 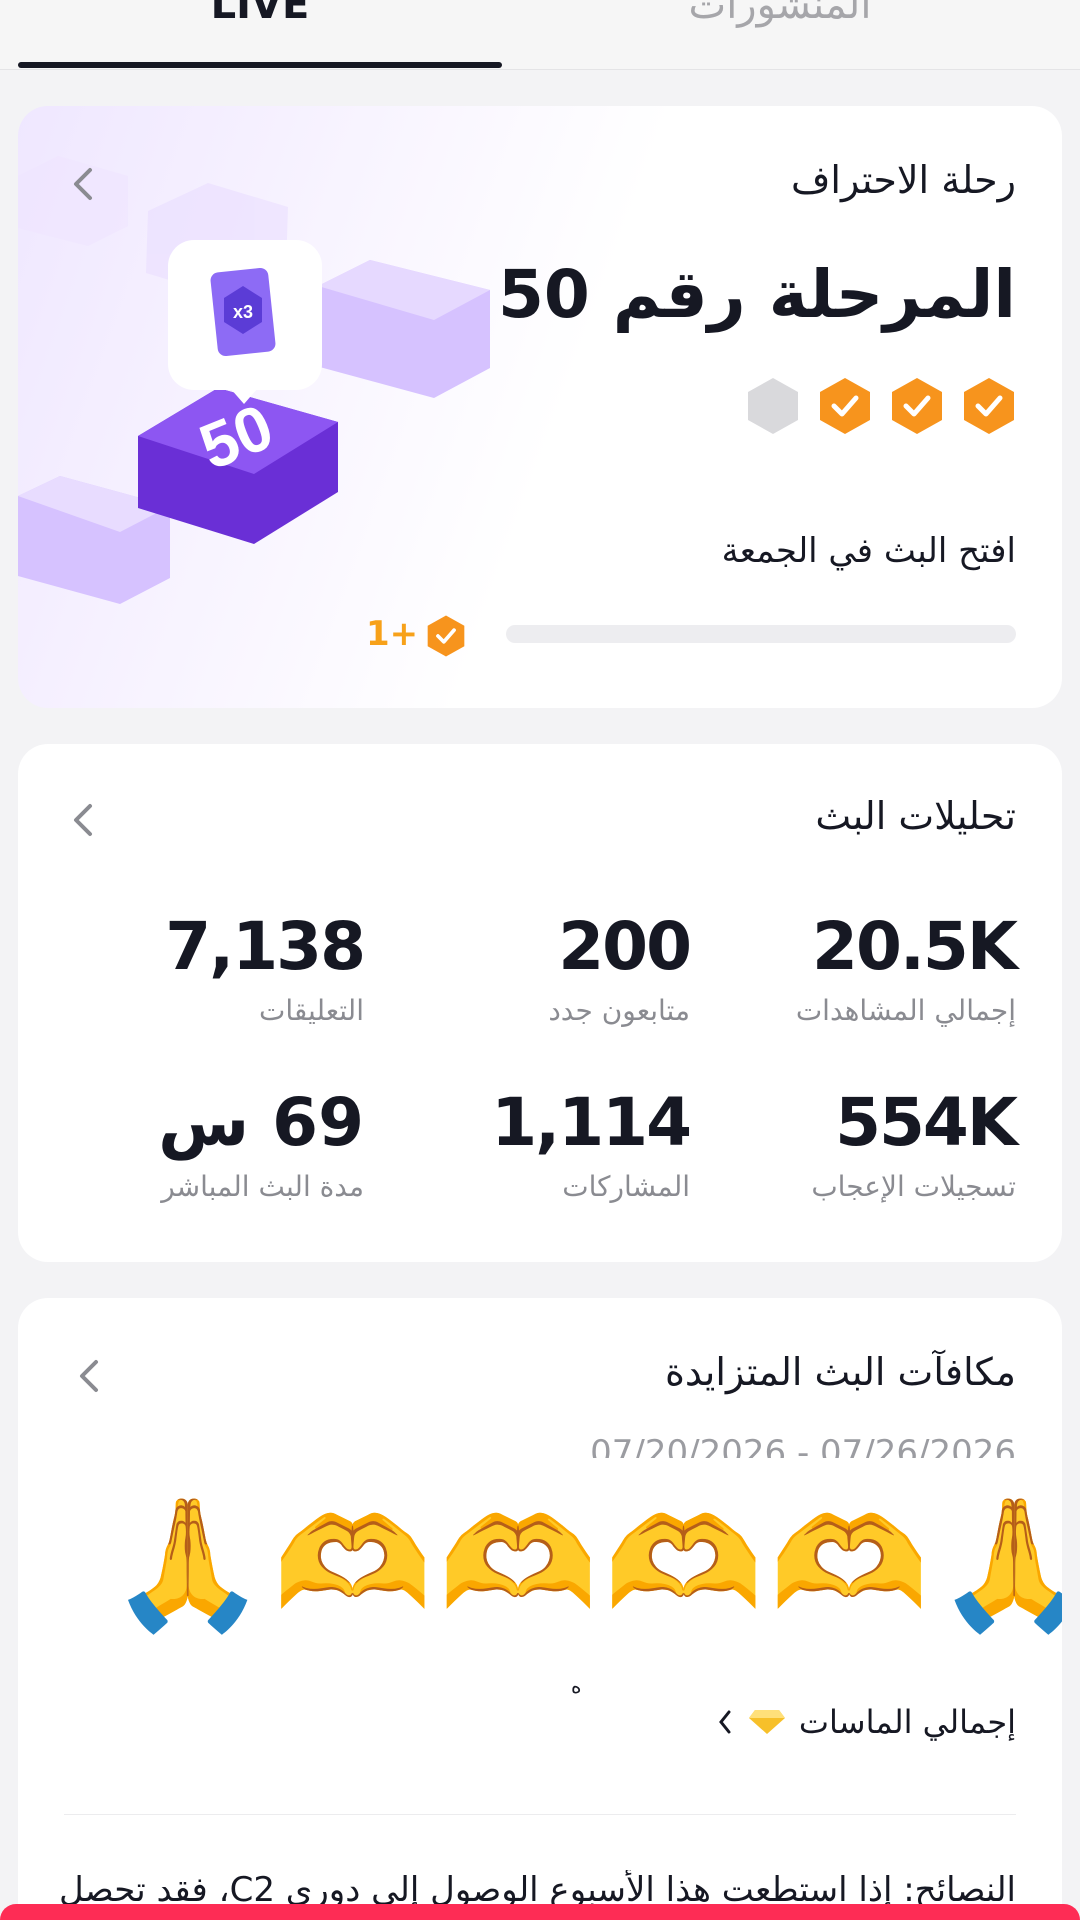 I want to click on stat-total-views: 20.5K إجمالي المشاهدات, so click(x=852, y=968).